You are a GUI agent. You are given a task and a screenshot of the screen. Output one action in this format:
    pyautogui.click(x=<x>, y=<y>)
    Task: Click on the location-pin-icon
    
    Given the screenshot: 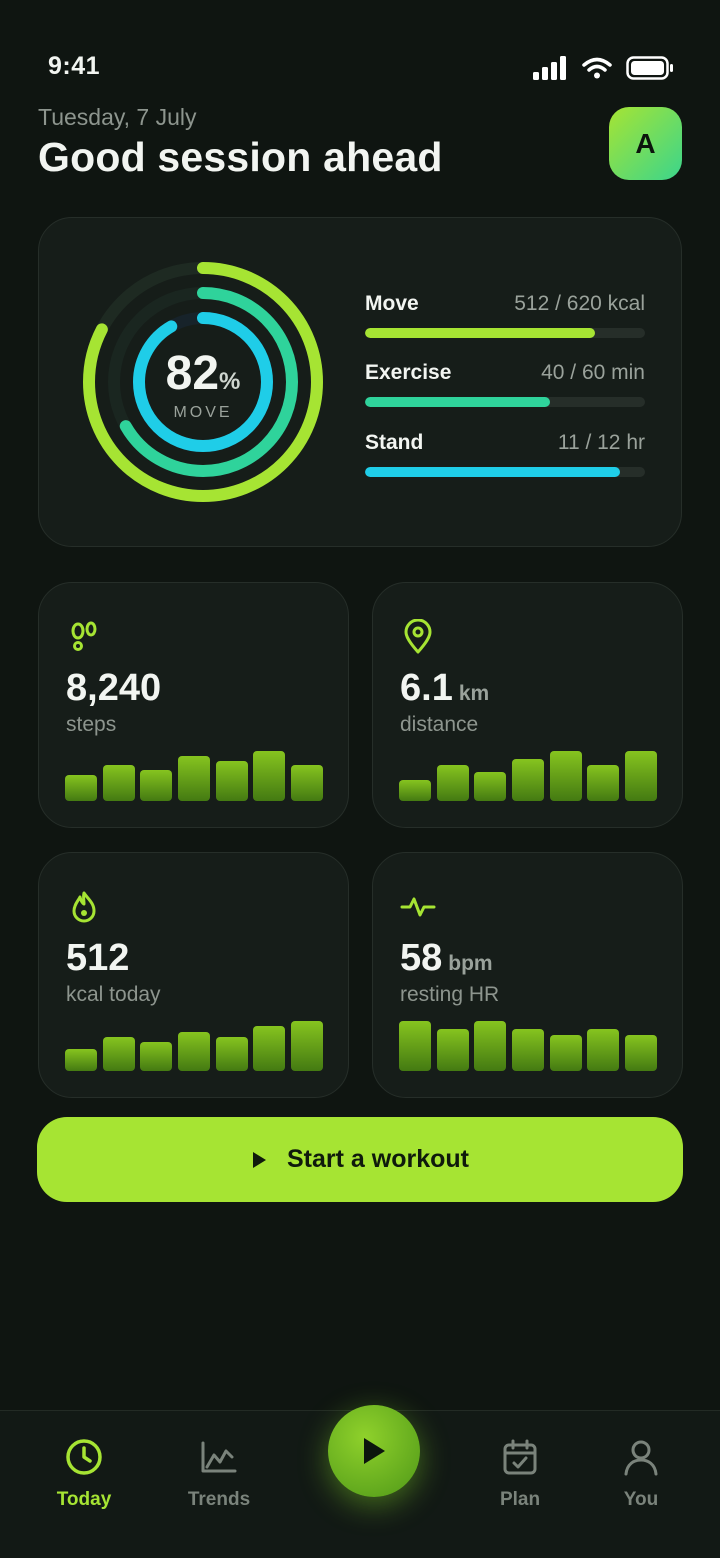 What is the action you would take?
    pyautogui.click(x=418, y=636)
    